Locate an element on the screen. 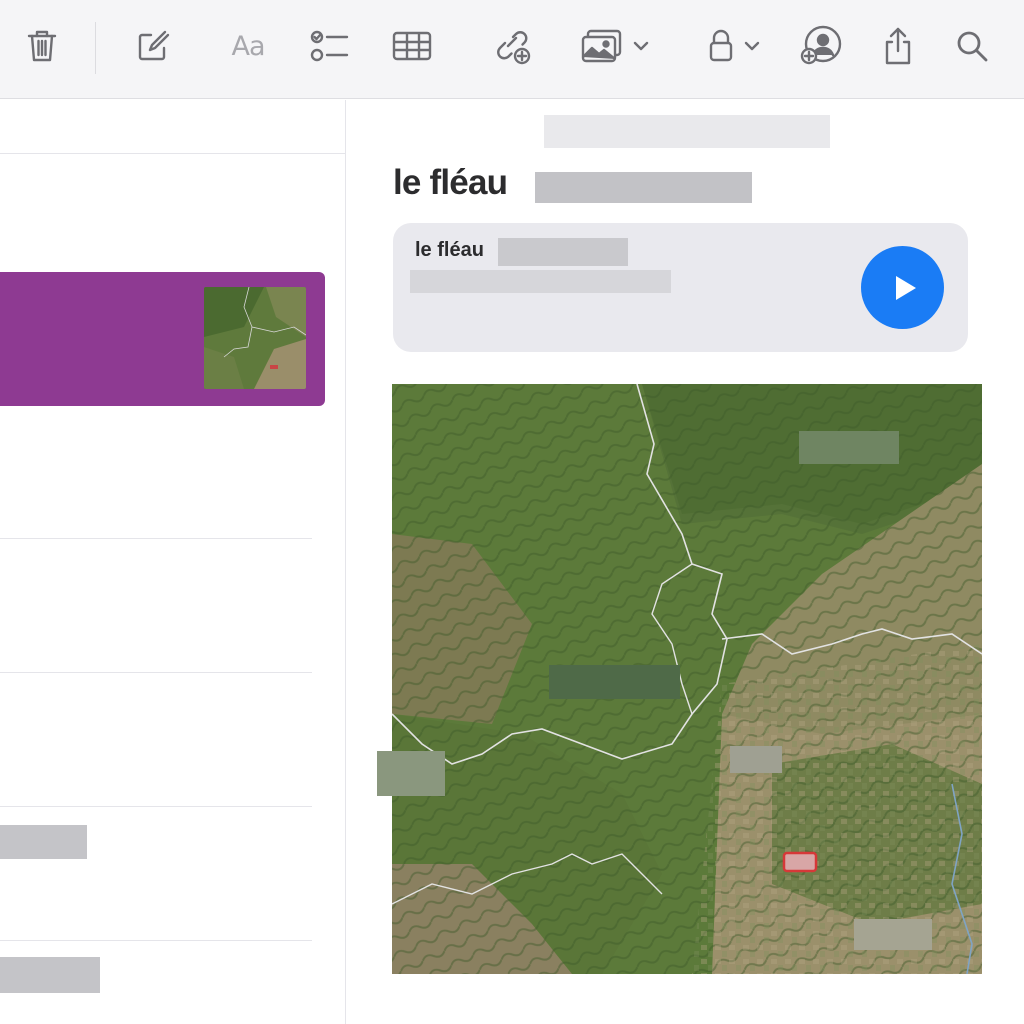  list-header-divider is located at coordinates (172, 153).